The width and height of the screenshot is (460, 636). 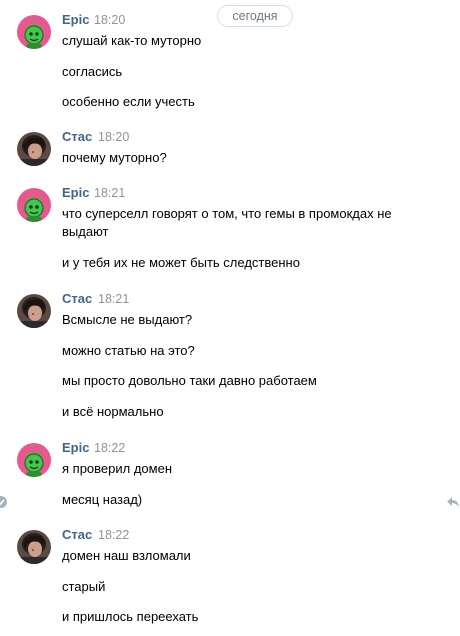 What do you see at coordinates (128, 350) in the screenshot?
I see `message-text: можно статью на это?` at bounding box center [128, 350].